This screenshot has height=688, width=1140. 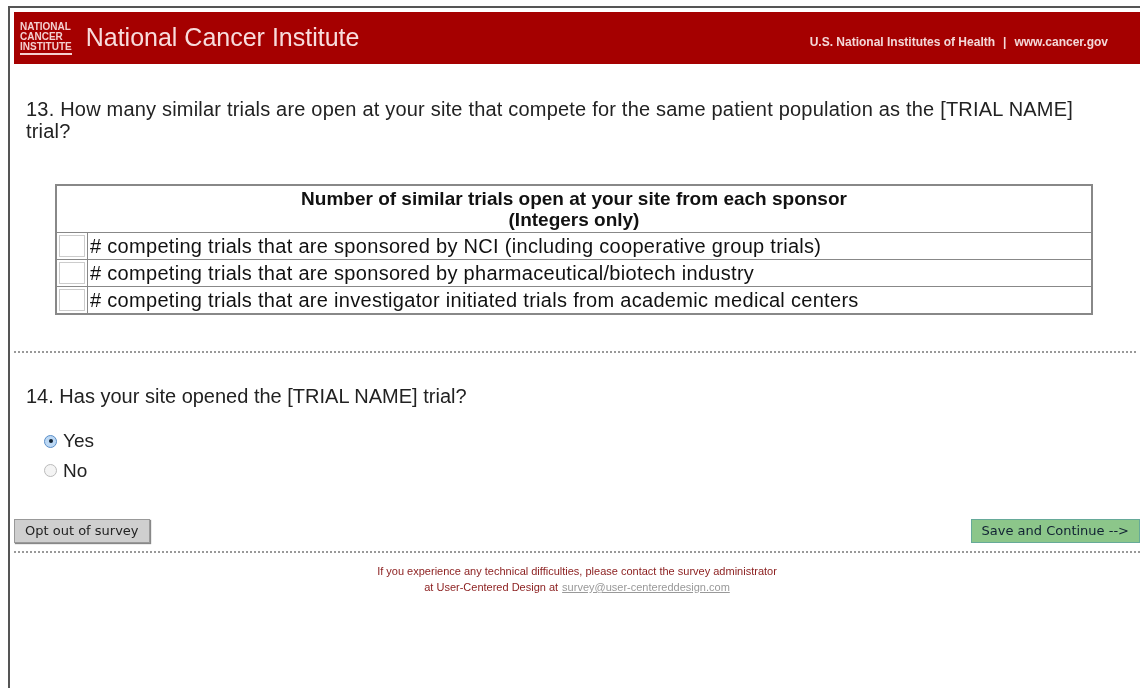 I want to click on row-label: # competing trials that are investigator initiated trials from academic medical centers, so click(x=474, y=300).